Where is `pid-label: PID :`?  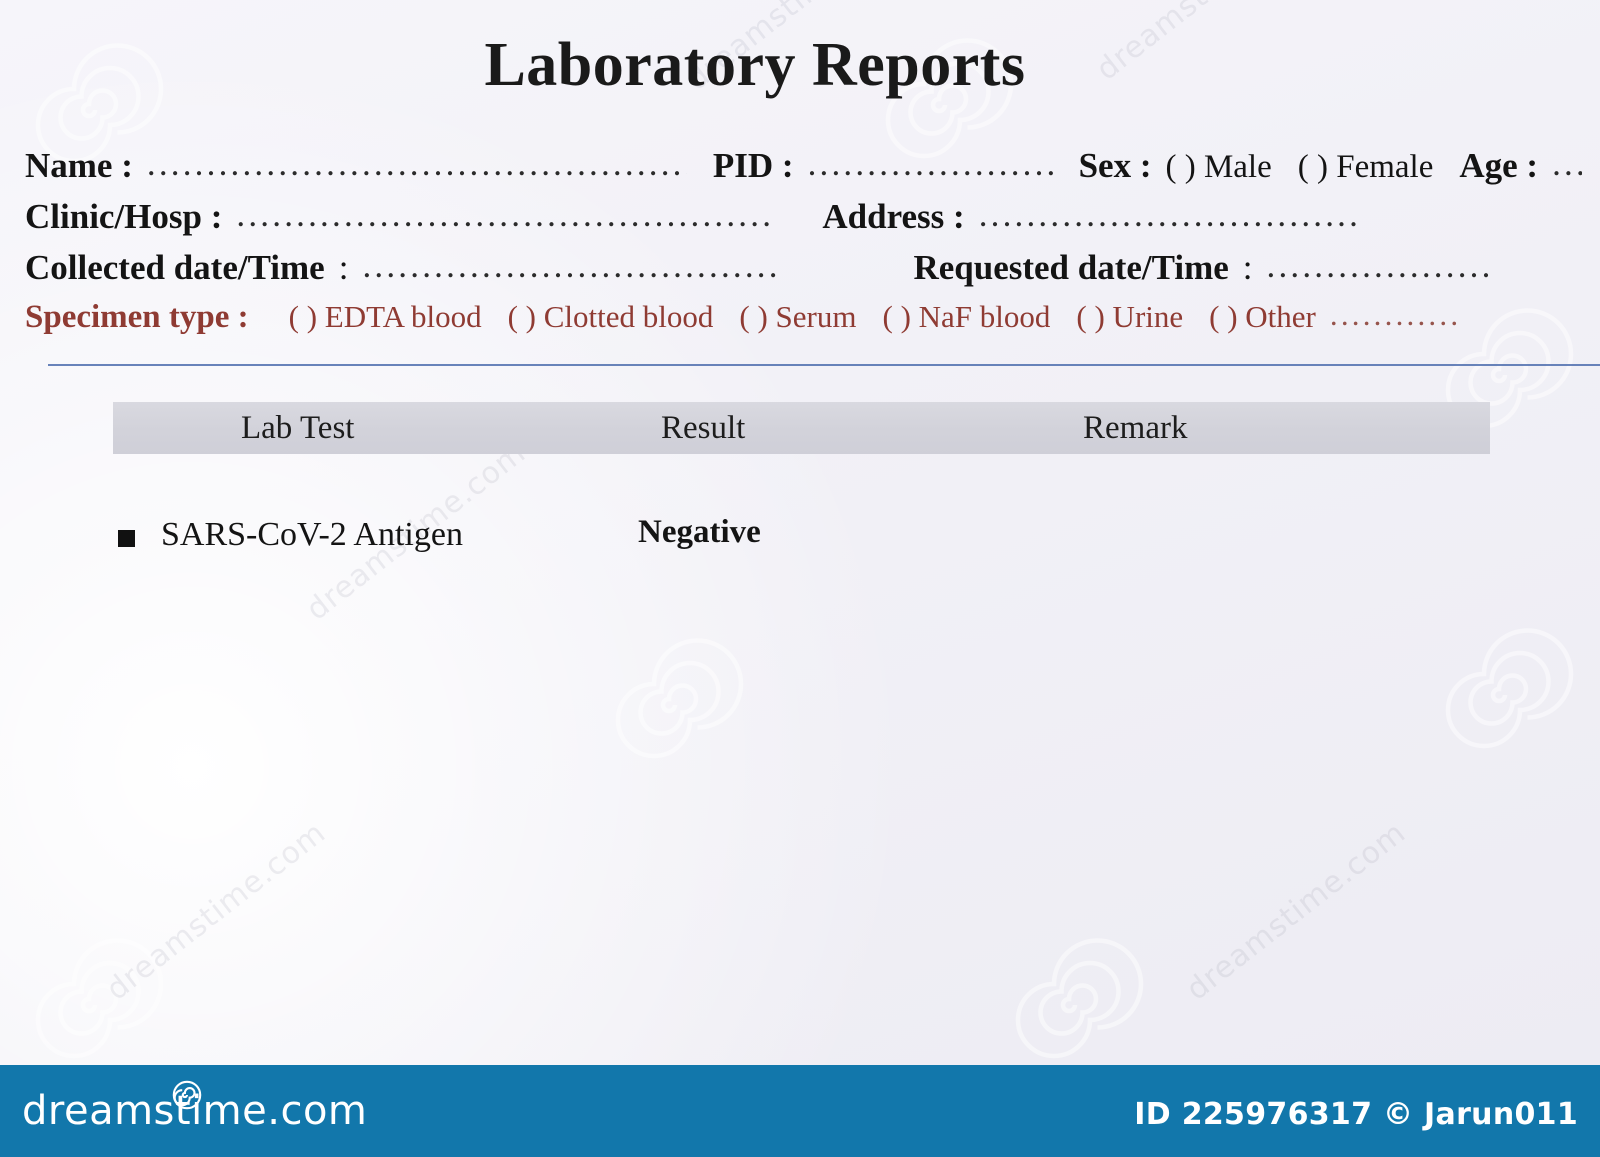 pid-label: PID : is located at coordinates (753, 165).